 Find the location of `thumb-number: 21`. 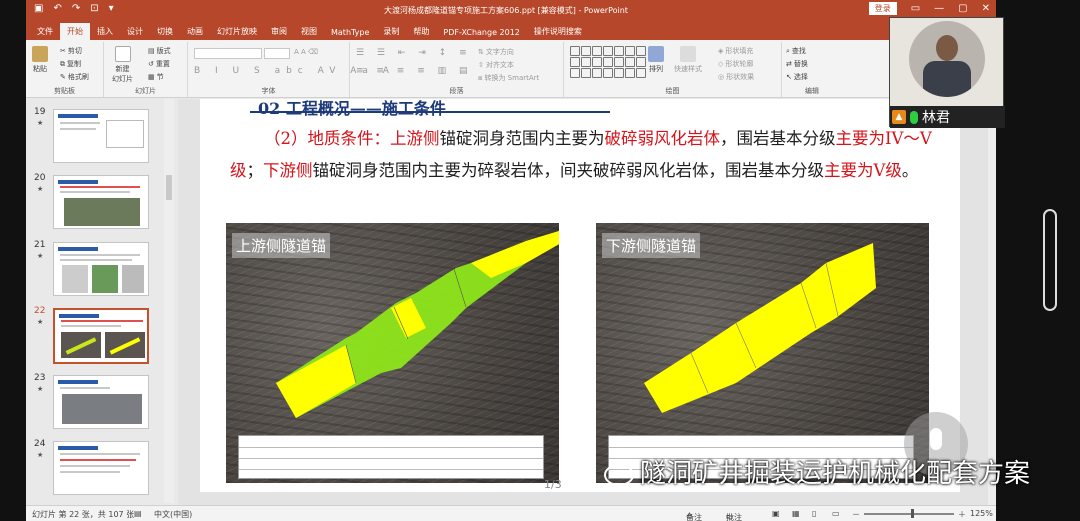

thumb-number: 21 is located at coordinates (40, 245).